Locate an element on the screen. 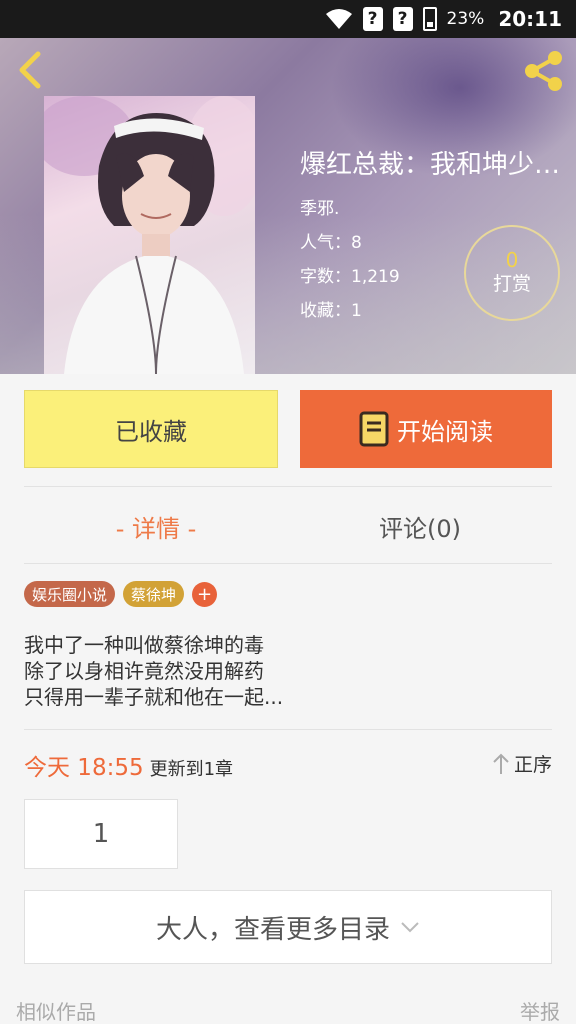 The height and width of the screenshot is (1024, 576). cover-portrait is located at coordinates (149, 235).